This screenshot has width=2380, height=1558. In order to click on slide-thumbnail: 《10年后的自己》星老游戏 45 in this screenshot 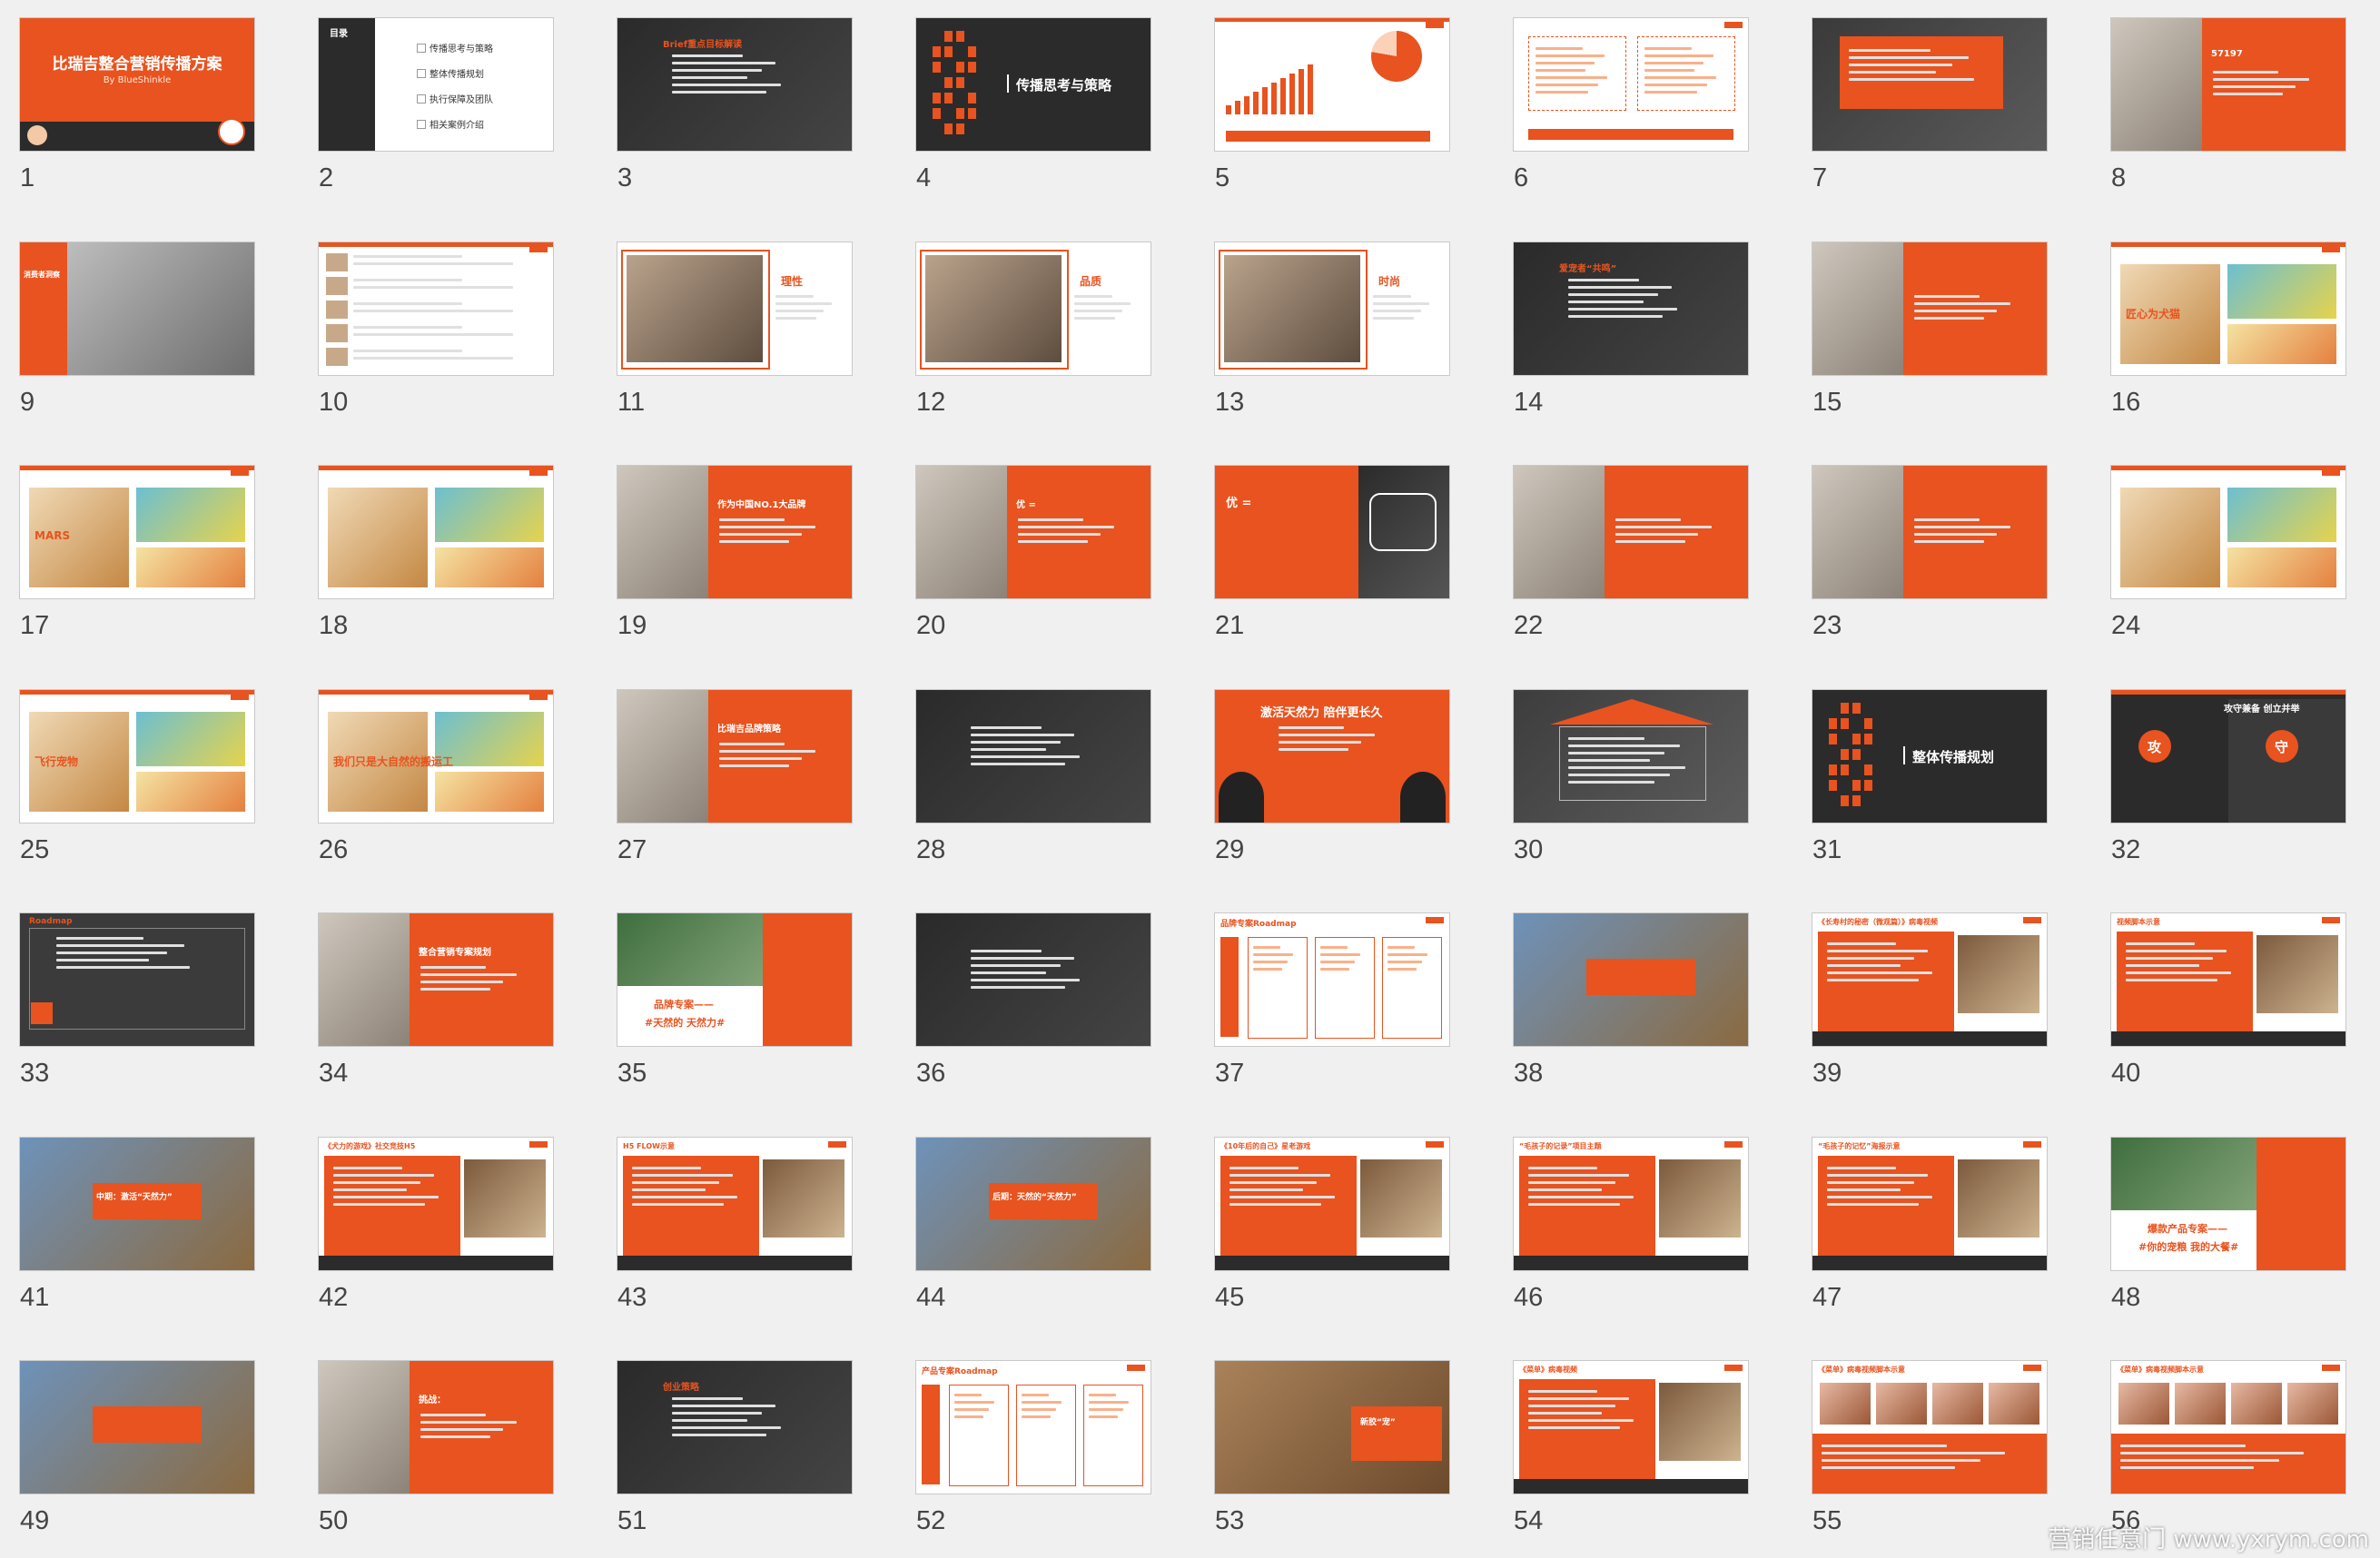, I will do `click(1332, 1226)`.